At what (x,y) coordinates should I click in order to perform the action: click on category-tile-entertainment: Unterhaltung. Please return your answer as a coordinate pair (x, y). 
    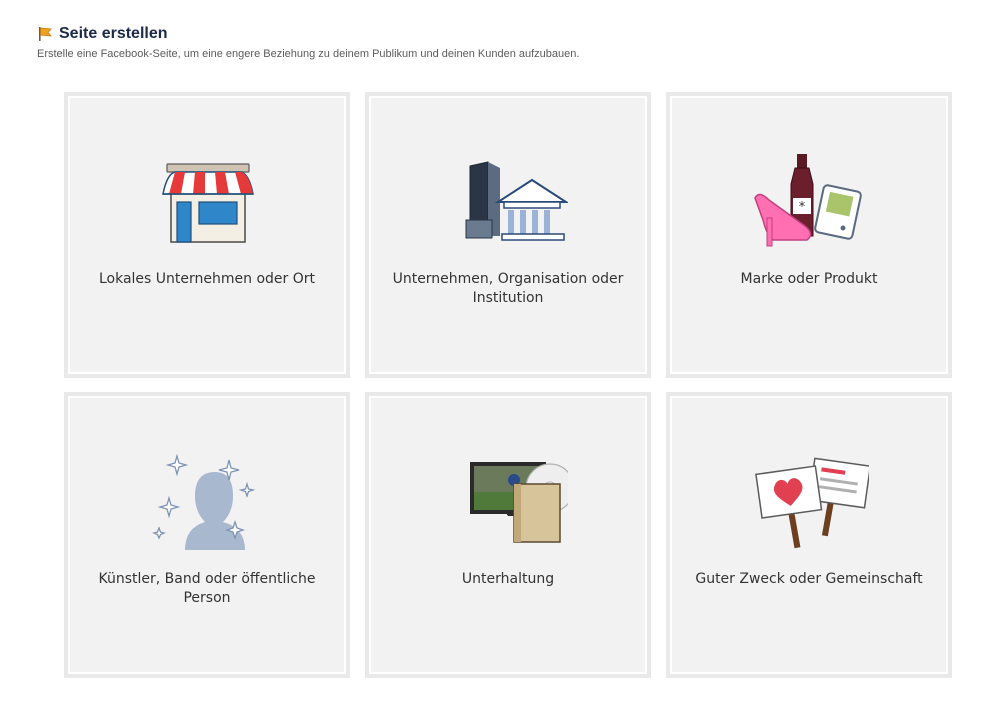
    Looking at the image, I should click on (508, 535).